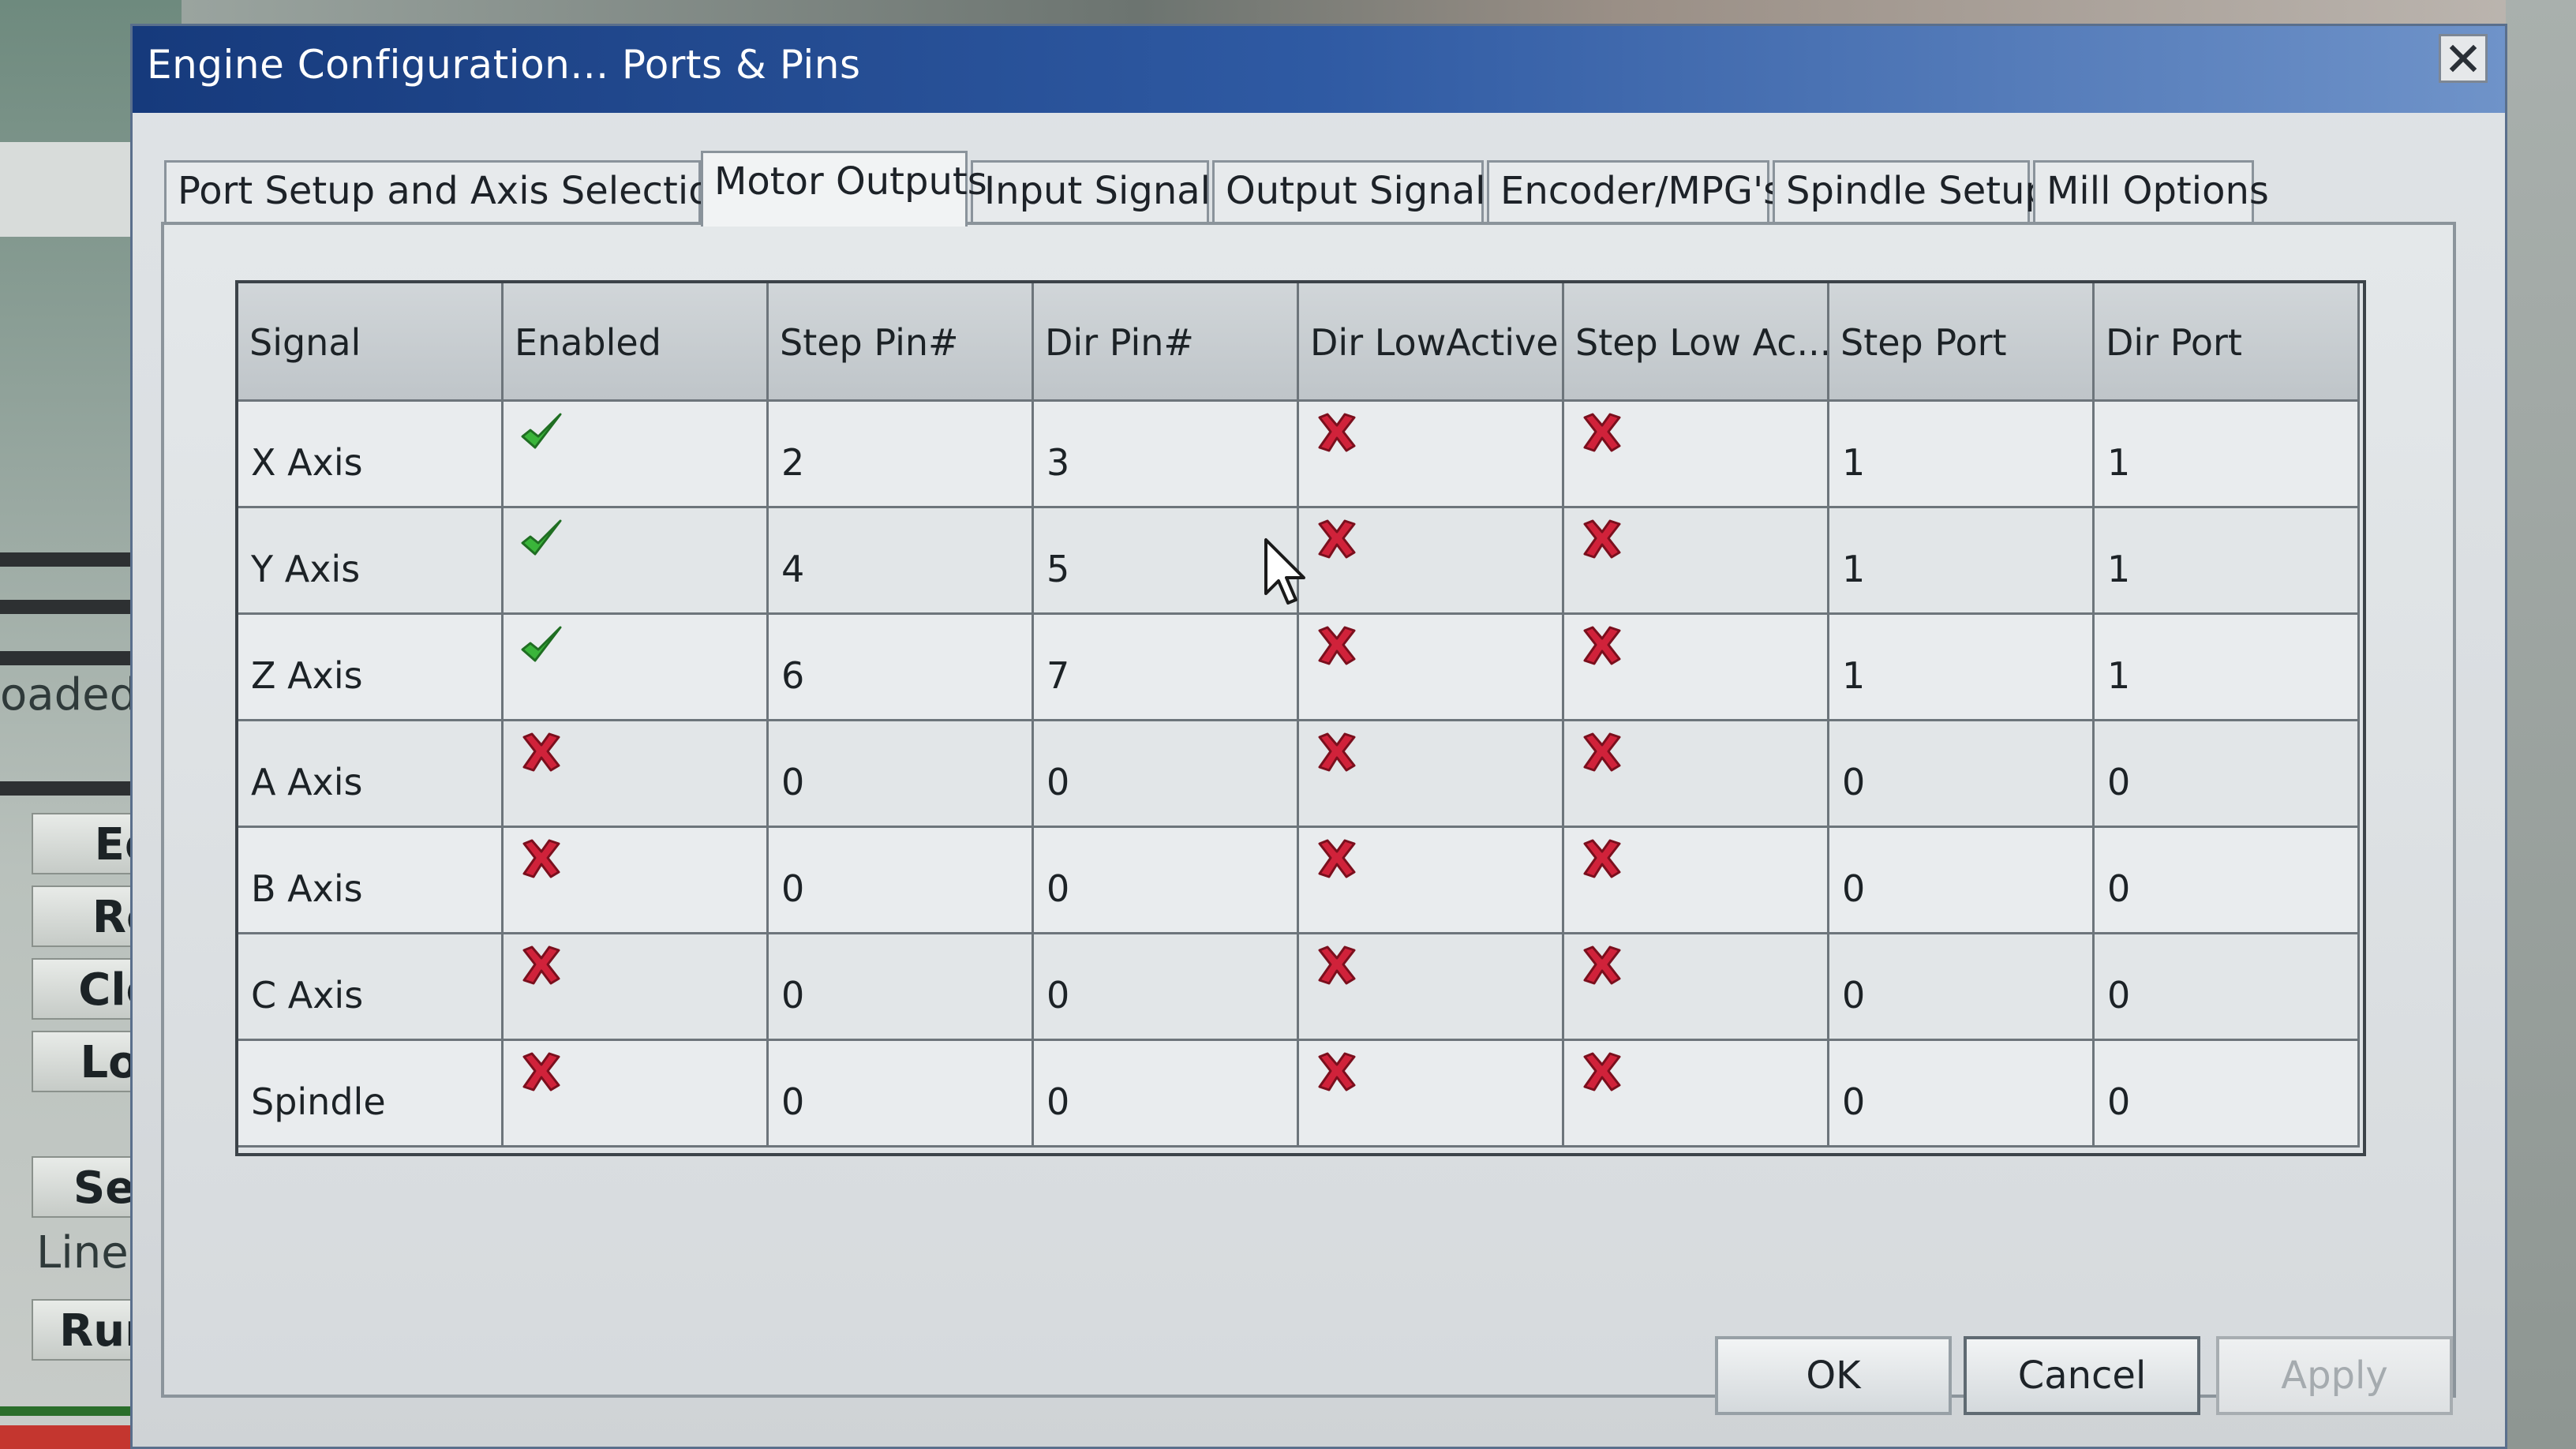  What do you see at coordinates (371, 342) in the screenshot?
I see `column-header-signal: Signal` at bounding box center [371, 342].